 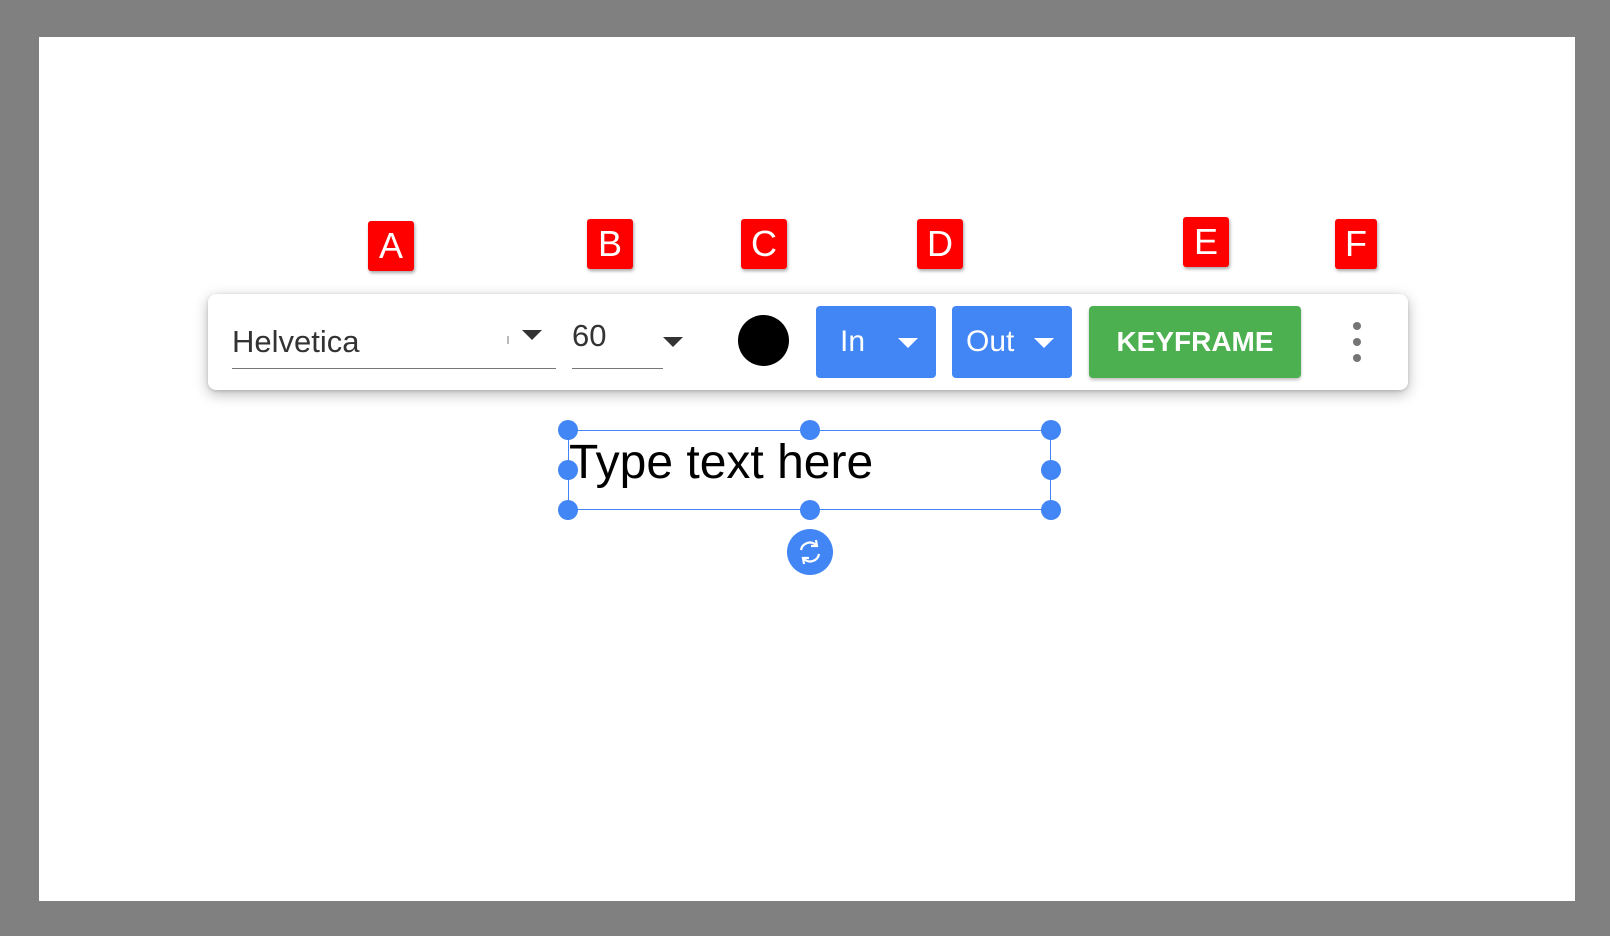 I want to click on rotate-icon, so click(x=810, y=552).